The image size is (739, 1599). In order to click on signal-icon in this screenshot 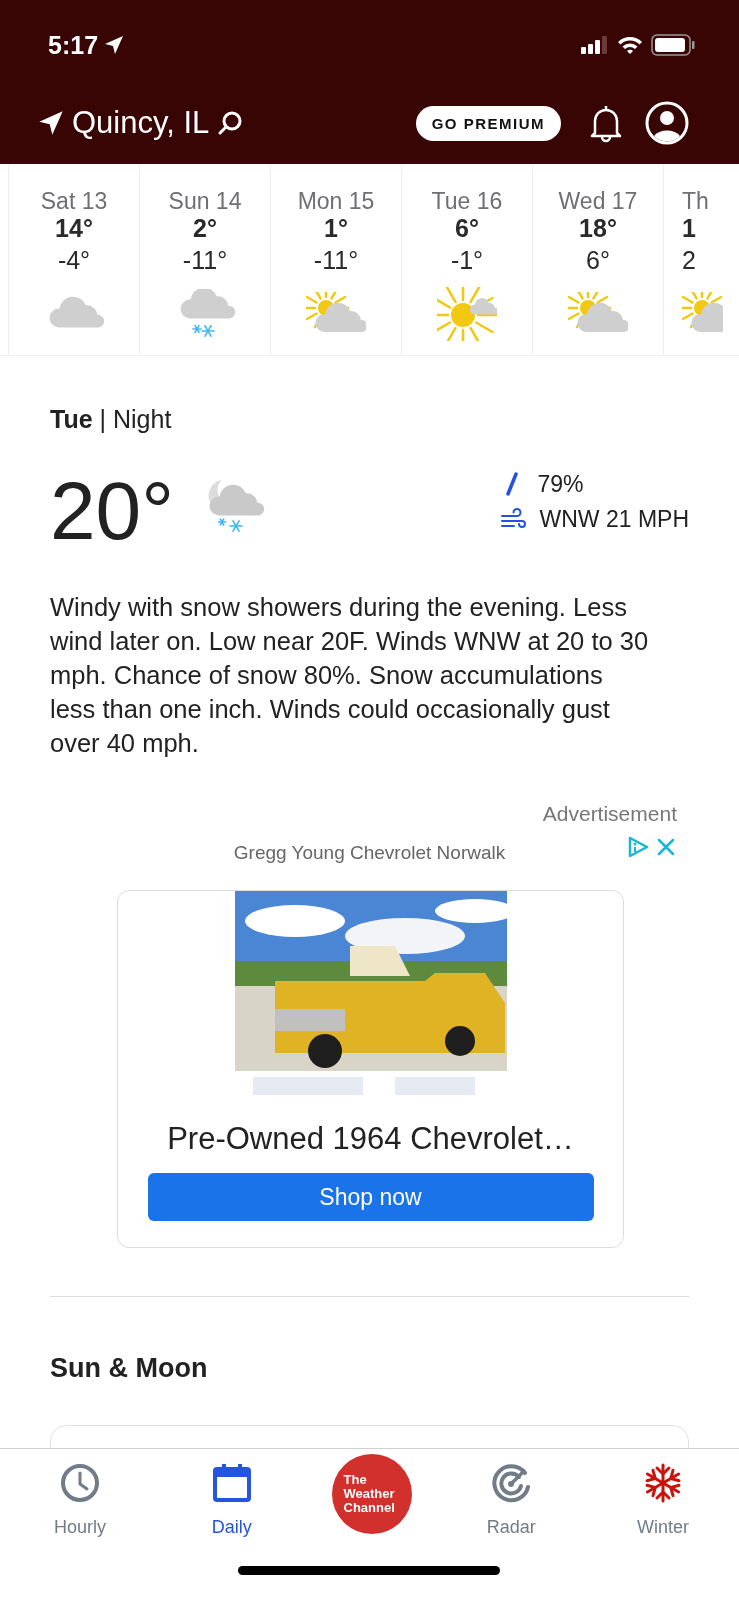, I will do `click(595, 45)`.